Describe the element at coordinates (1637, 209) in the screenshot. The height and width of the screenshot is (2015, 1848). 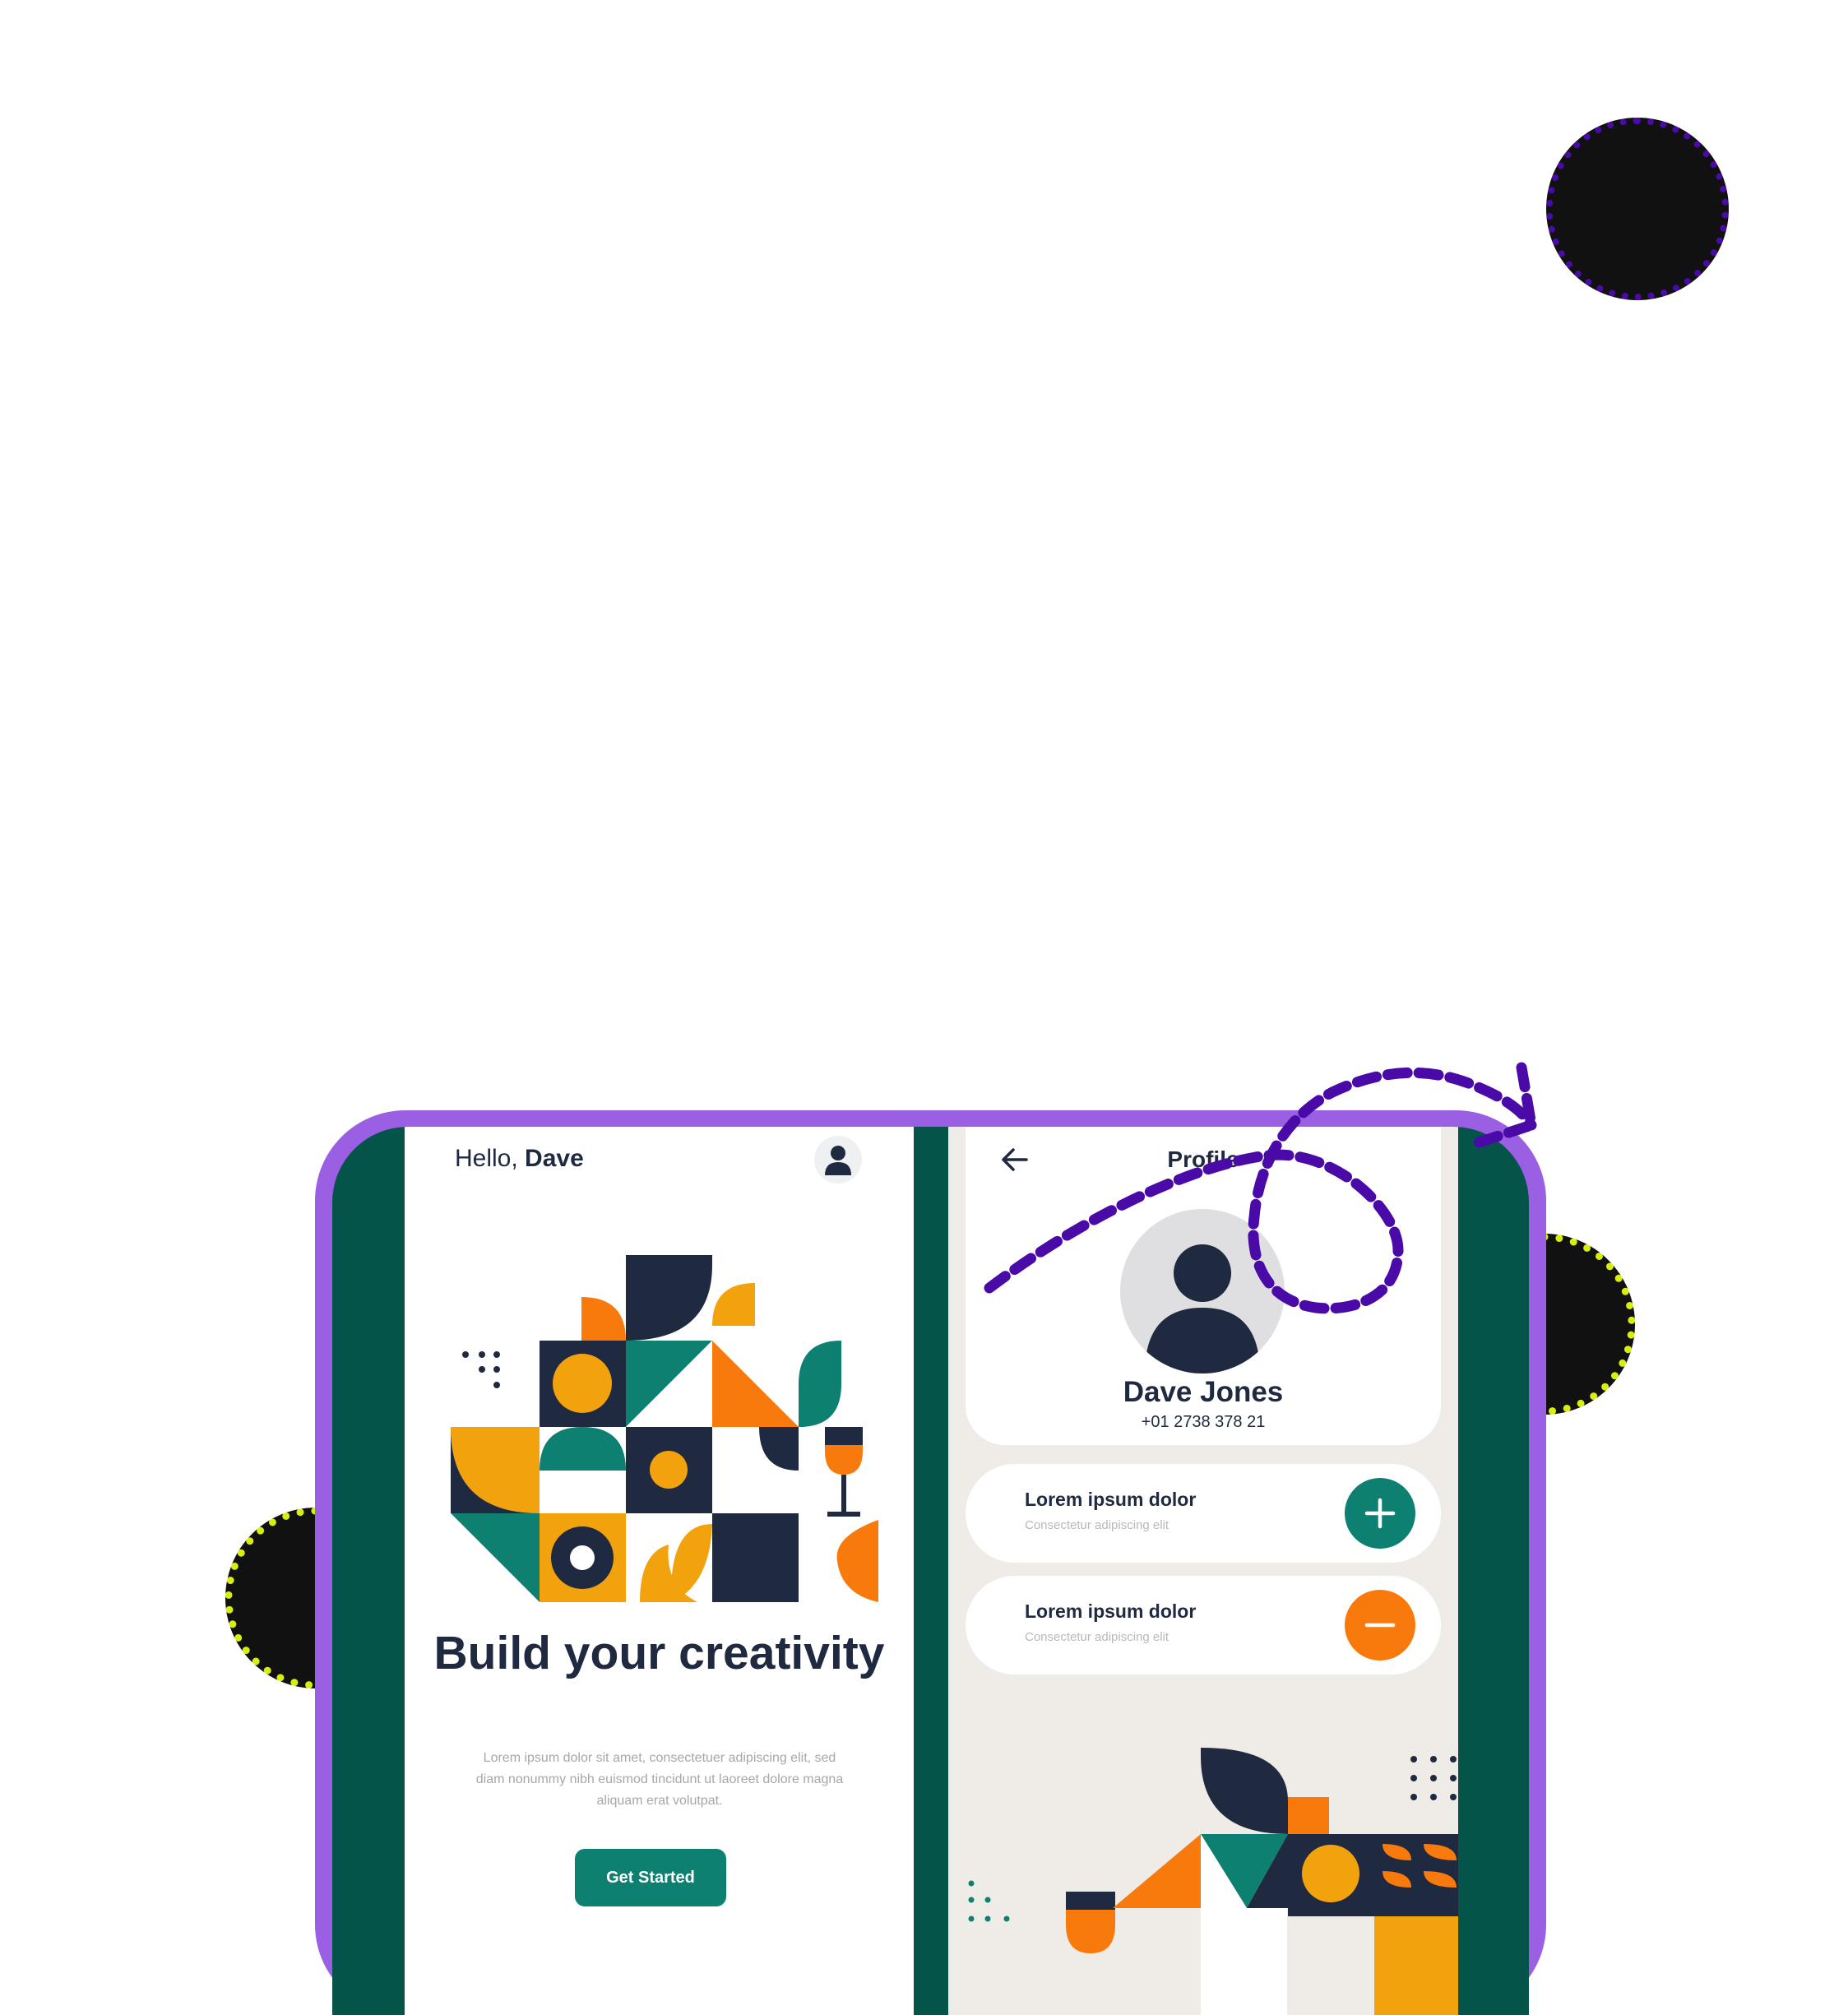
I see `decorative-dot-top` at that location.